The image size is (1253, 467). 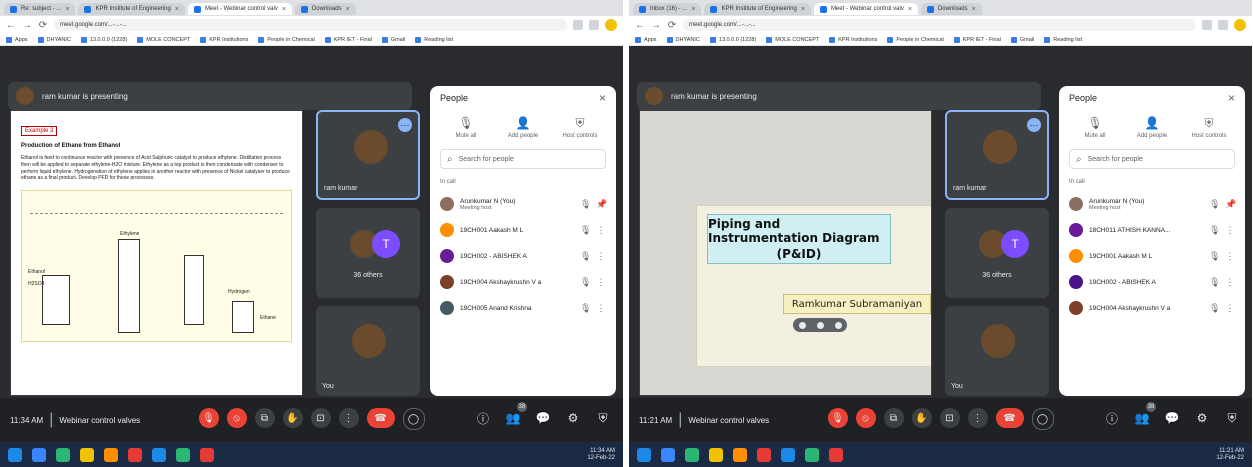 I want to click on participant-row: 18CH011 ATHISH KANNA... 🎙 ⋮, so click(x=1152, y=230).